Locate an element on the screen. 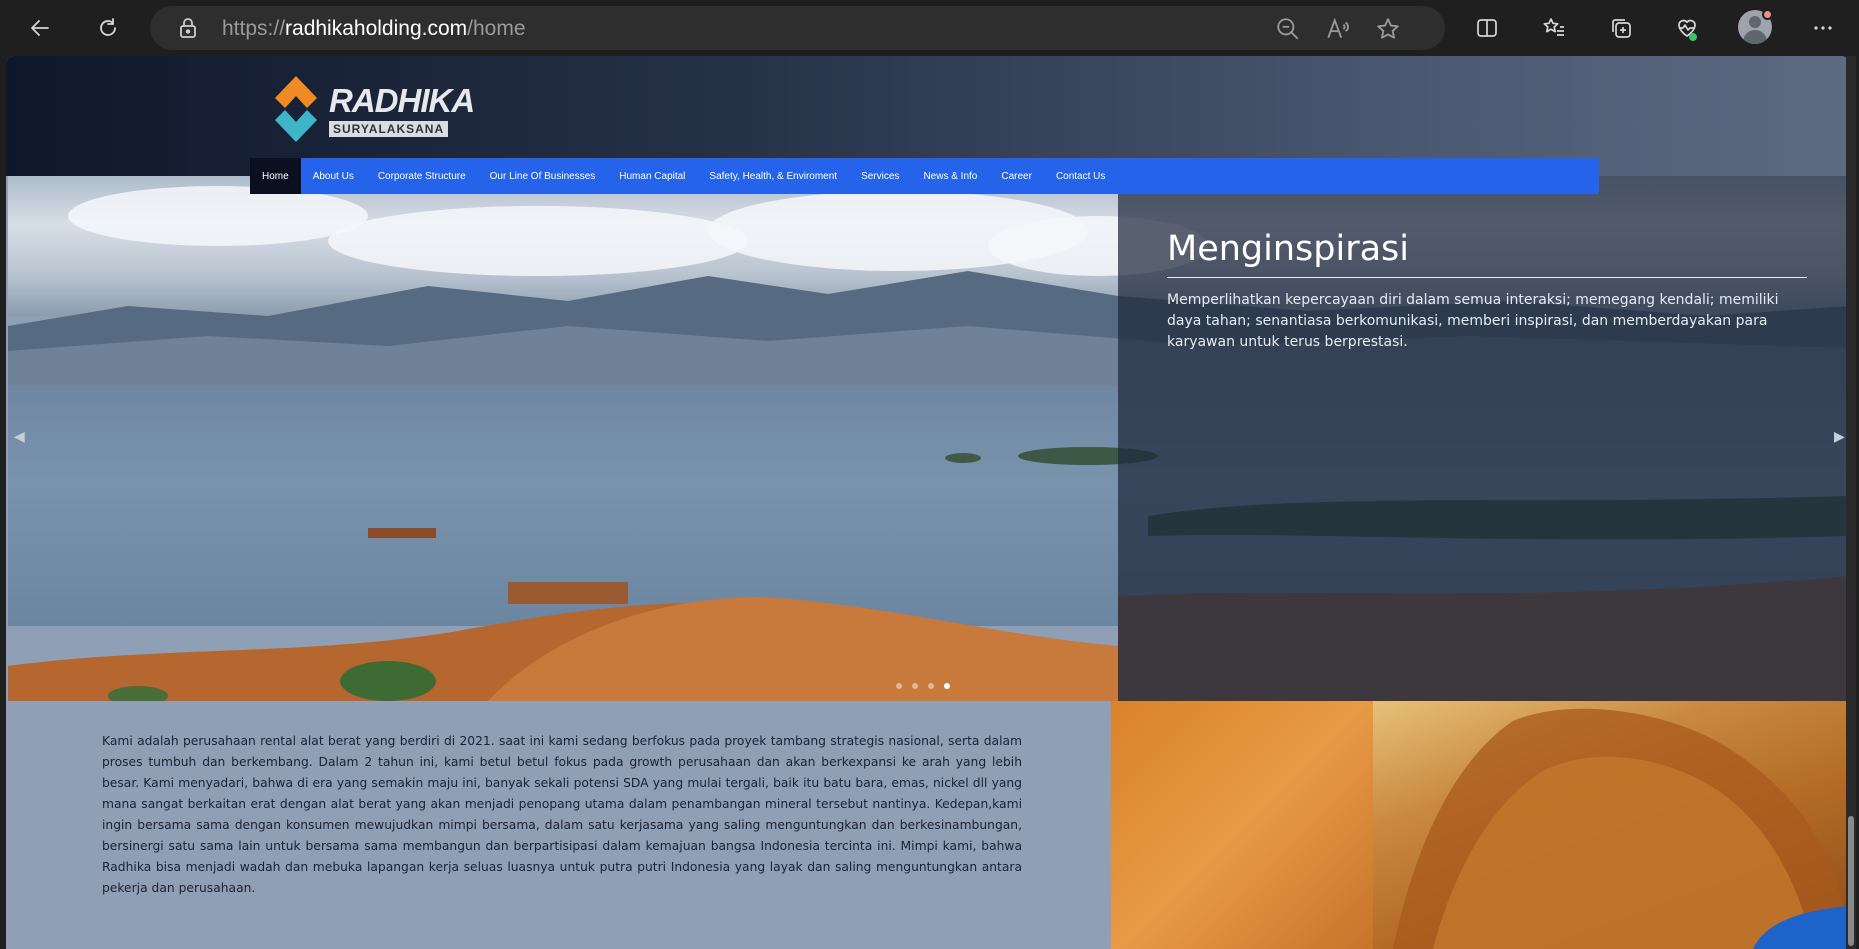  url-host: radhikaholding.com is located at coordinates (376, 28).